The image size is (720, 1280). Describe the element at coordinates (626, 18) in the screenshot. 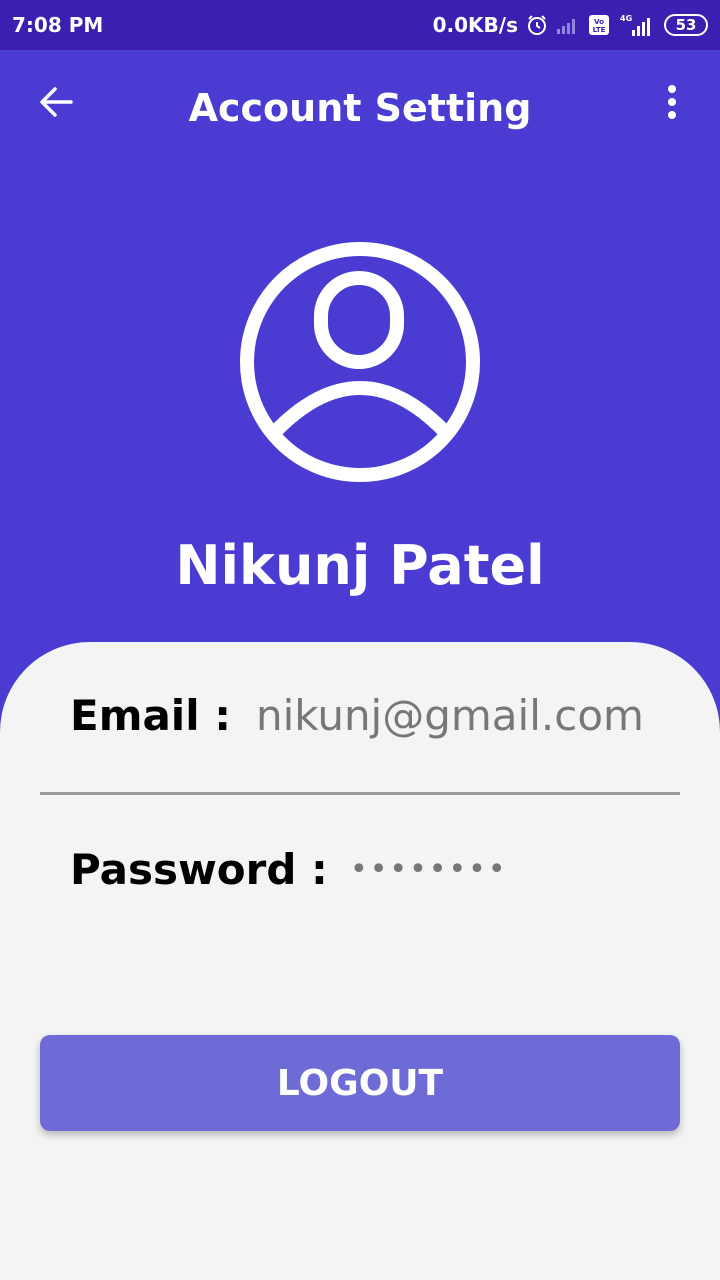

I see `network-type-label: 4G` at that location.